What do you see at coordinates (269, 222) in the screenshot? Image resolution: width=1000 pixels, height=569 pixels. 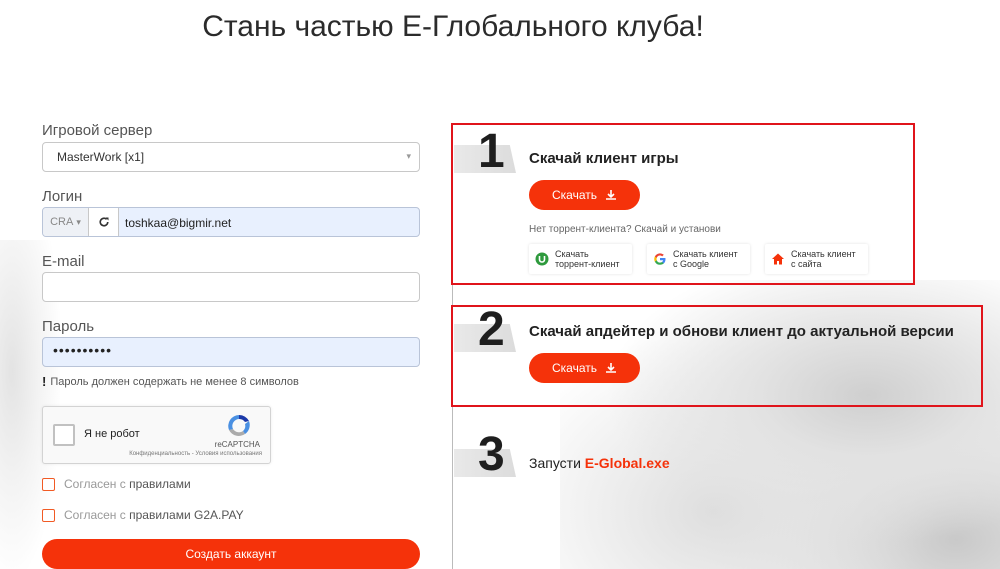 I see `login-input: toshkaa@bigmir.net` at bounding box center [269, 222].